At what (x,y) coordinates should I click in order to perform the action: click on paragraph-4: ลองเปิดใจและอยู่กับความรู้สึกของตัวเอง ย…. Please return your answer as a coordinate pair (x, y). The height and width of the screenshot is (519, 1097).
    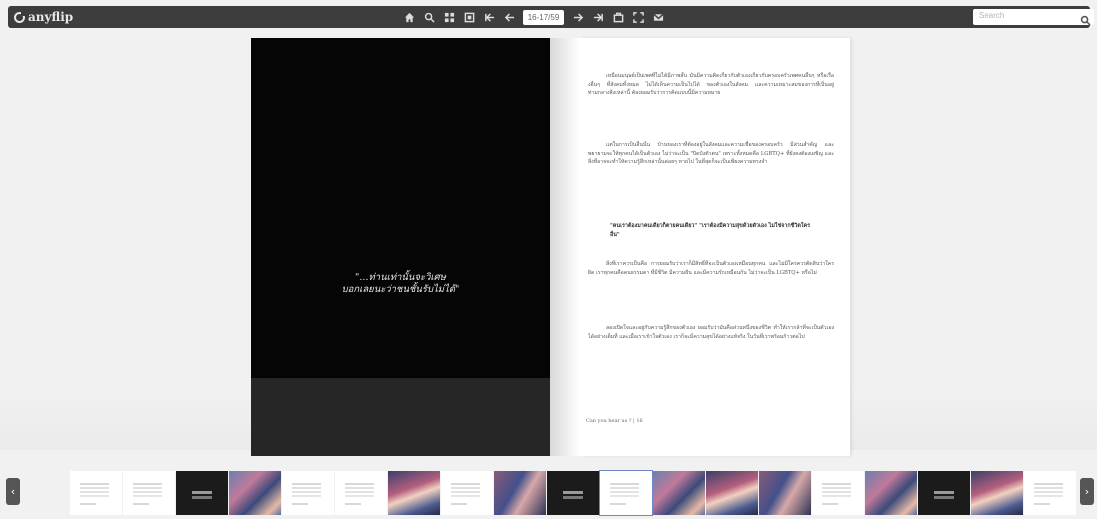
    Looking at the image, I should click on (711, 332).